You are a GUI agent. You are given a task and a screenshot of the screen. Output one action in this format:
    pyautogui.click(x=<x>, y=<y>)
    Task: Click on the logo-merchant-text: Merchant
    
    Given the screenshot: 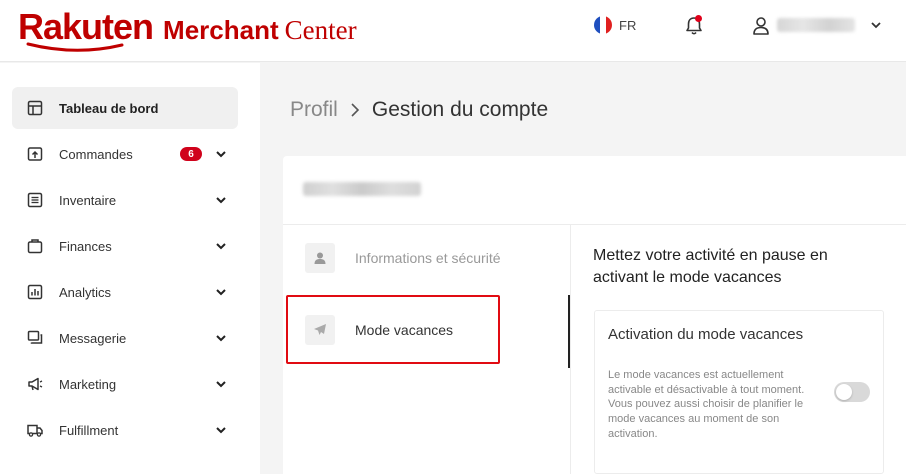 What is the action you would take?
    pyautogui.click(x=221, y=30)
    